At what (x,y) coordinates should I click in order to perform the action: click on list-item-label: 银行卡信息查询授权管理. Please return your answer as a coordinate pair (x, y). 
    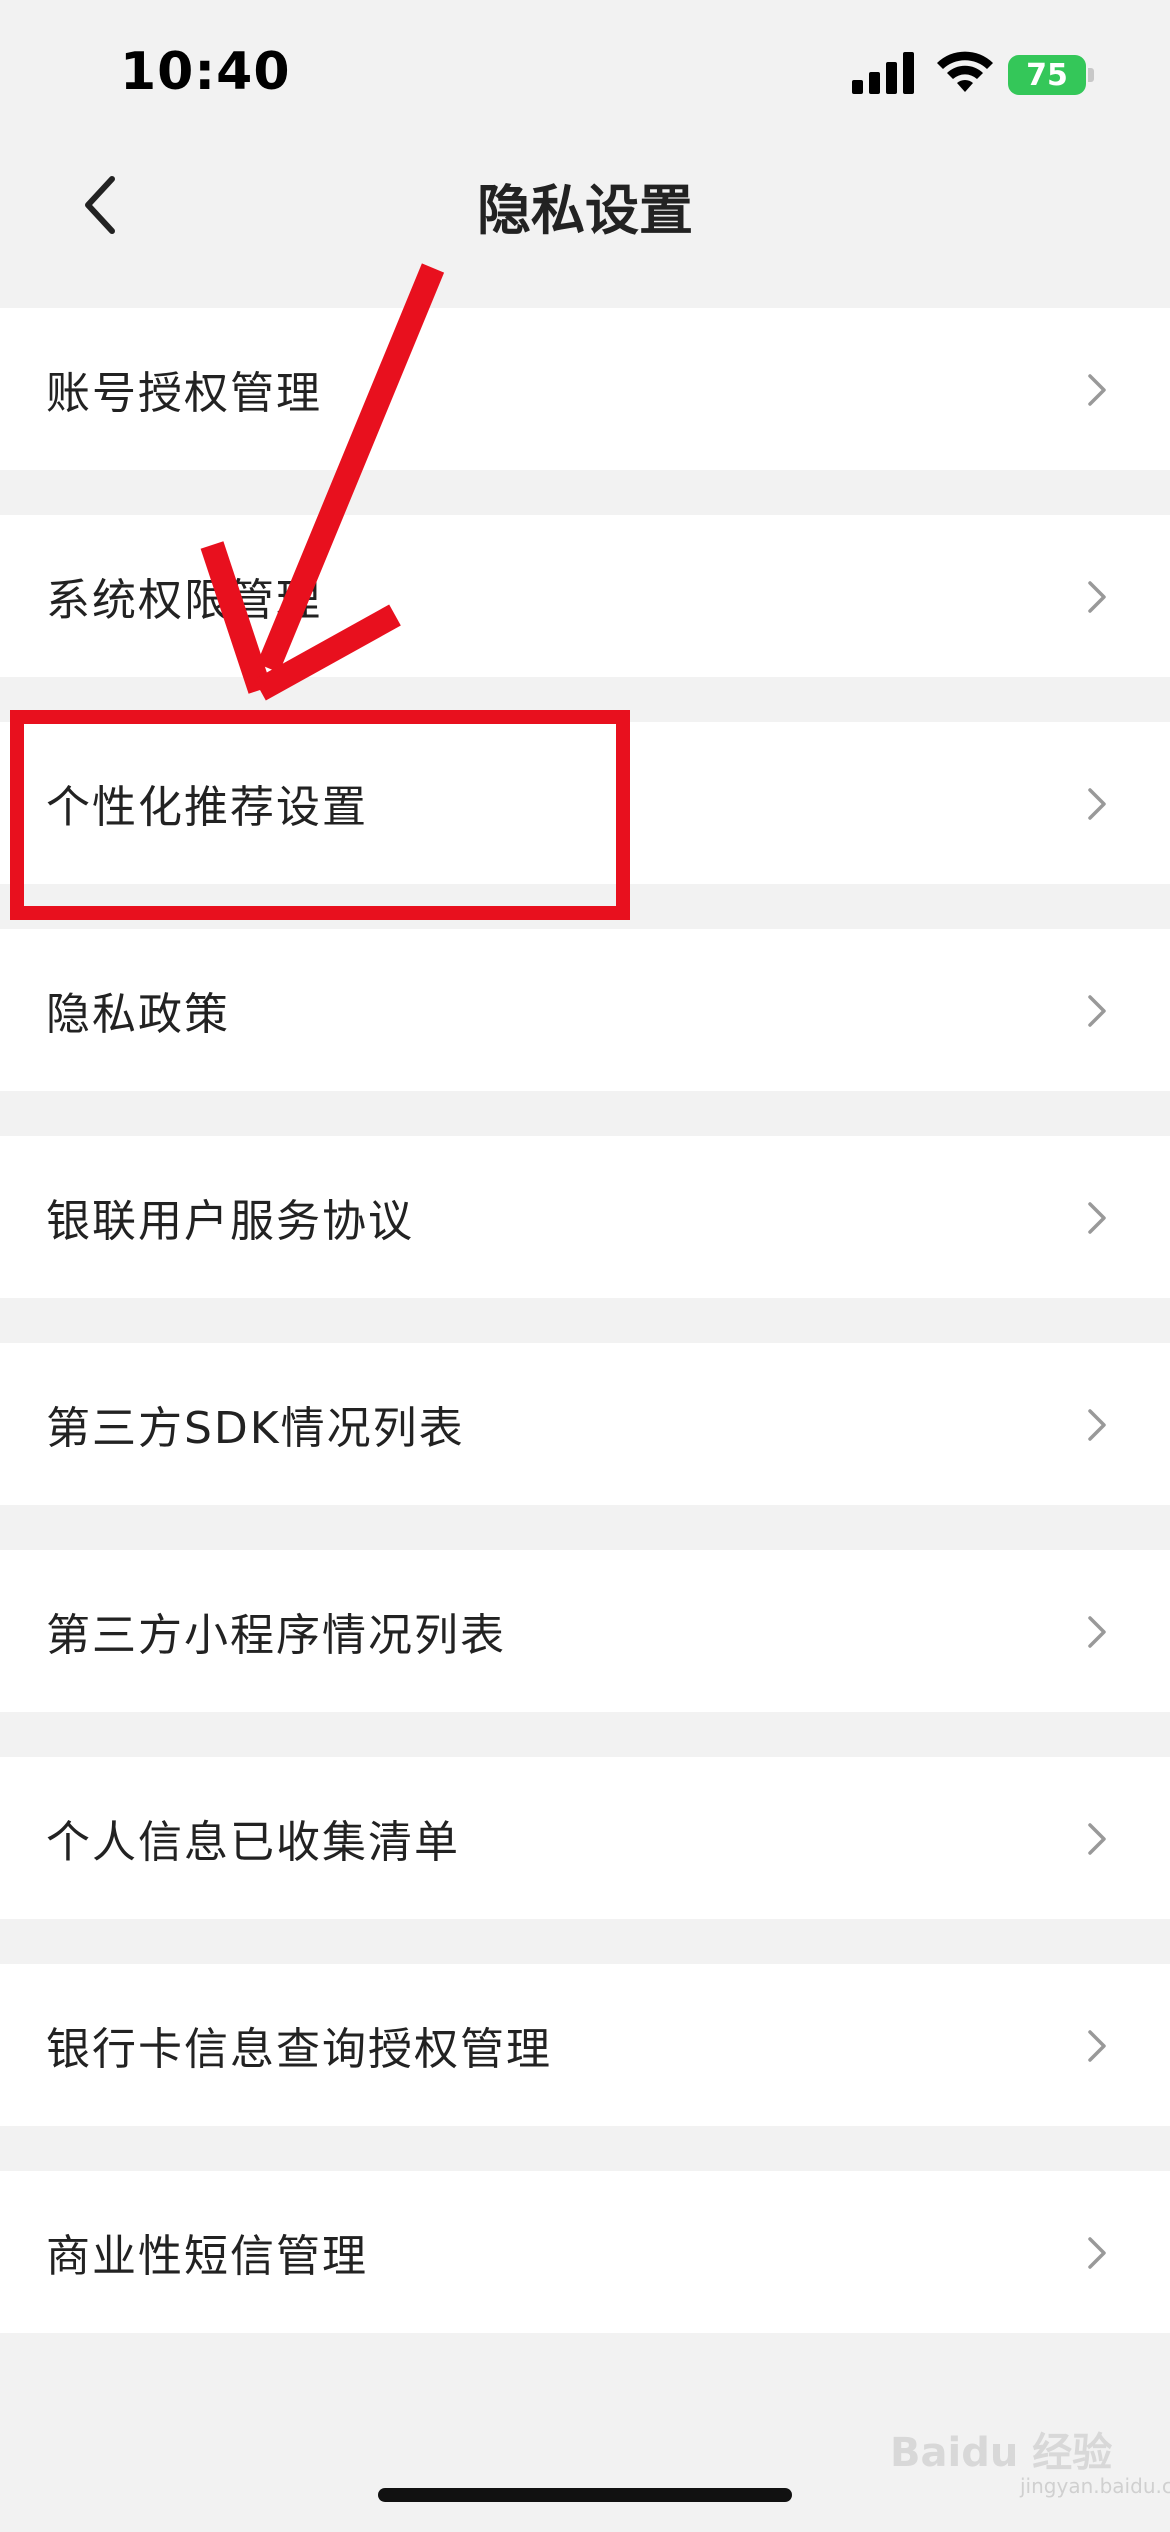
    Looking at the image, I should click on (299, 2049).